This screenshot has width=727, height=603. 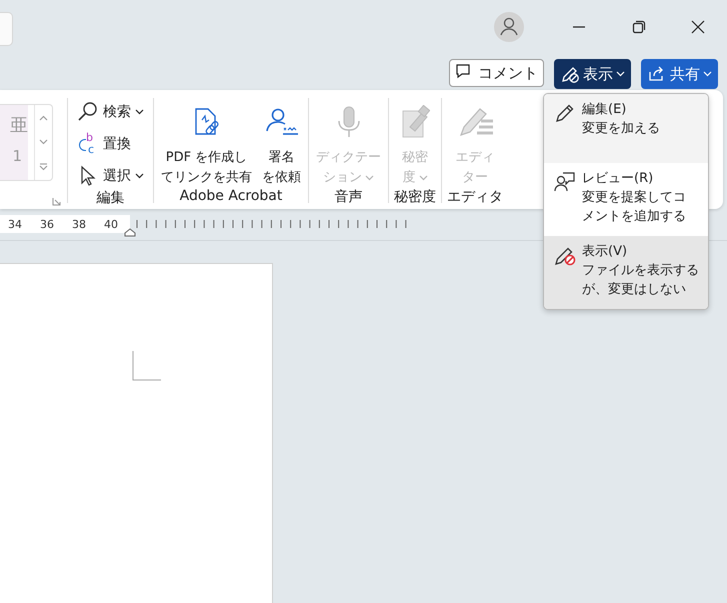 I want to click on microphone-icon, so click(x=349, y=122).